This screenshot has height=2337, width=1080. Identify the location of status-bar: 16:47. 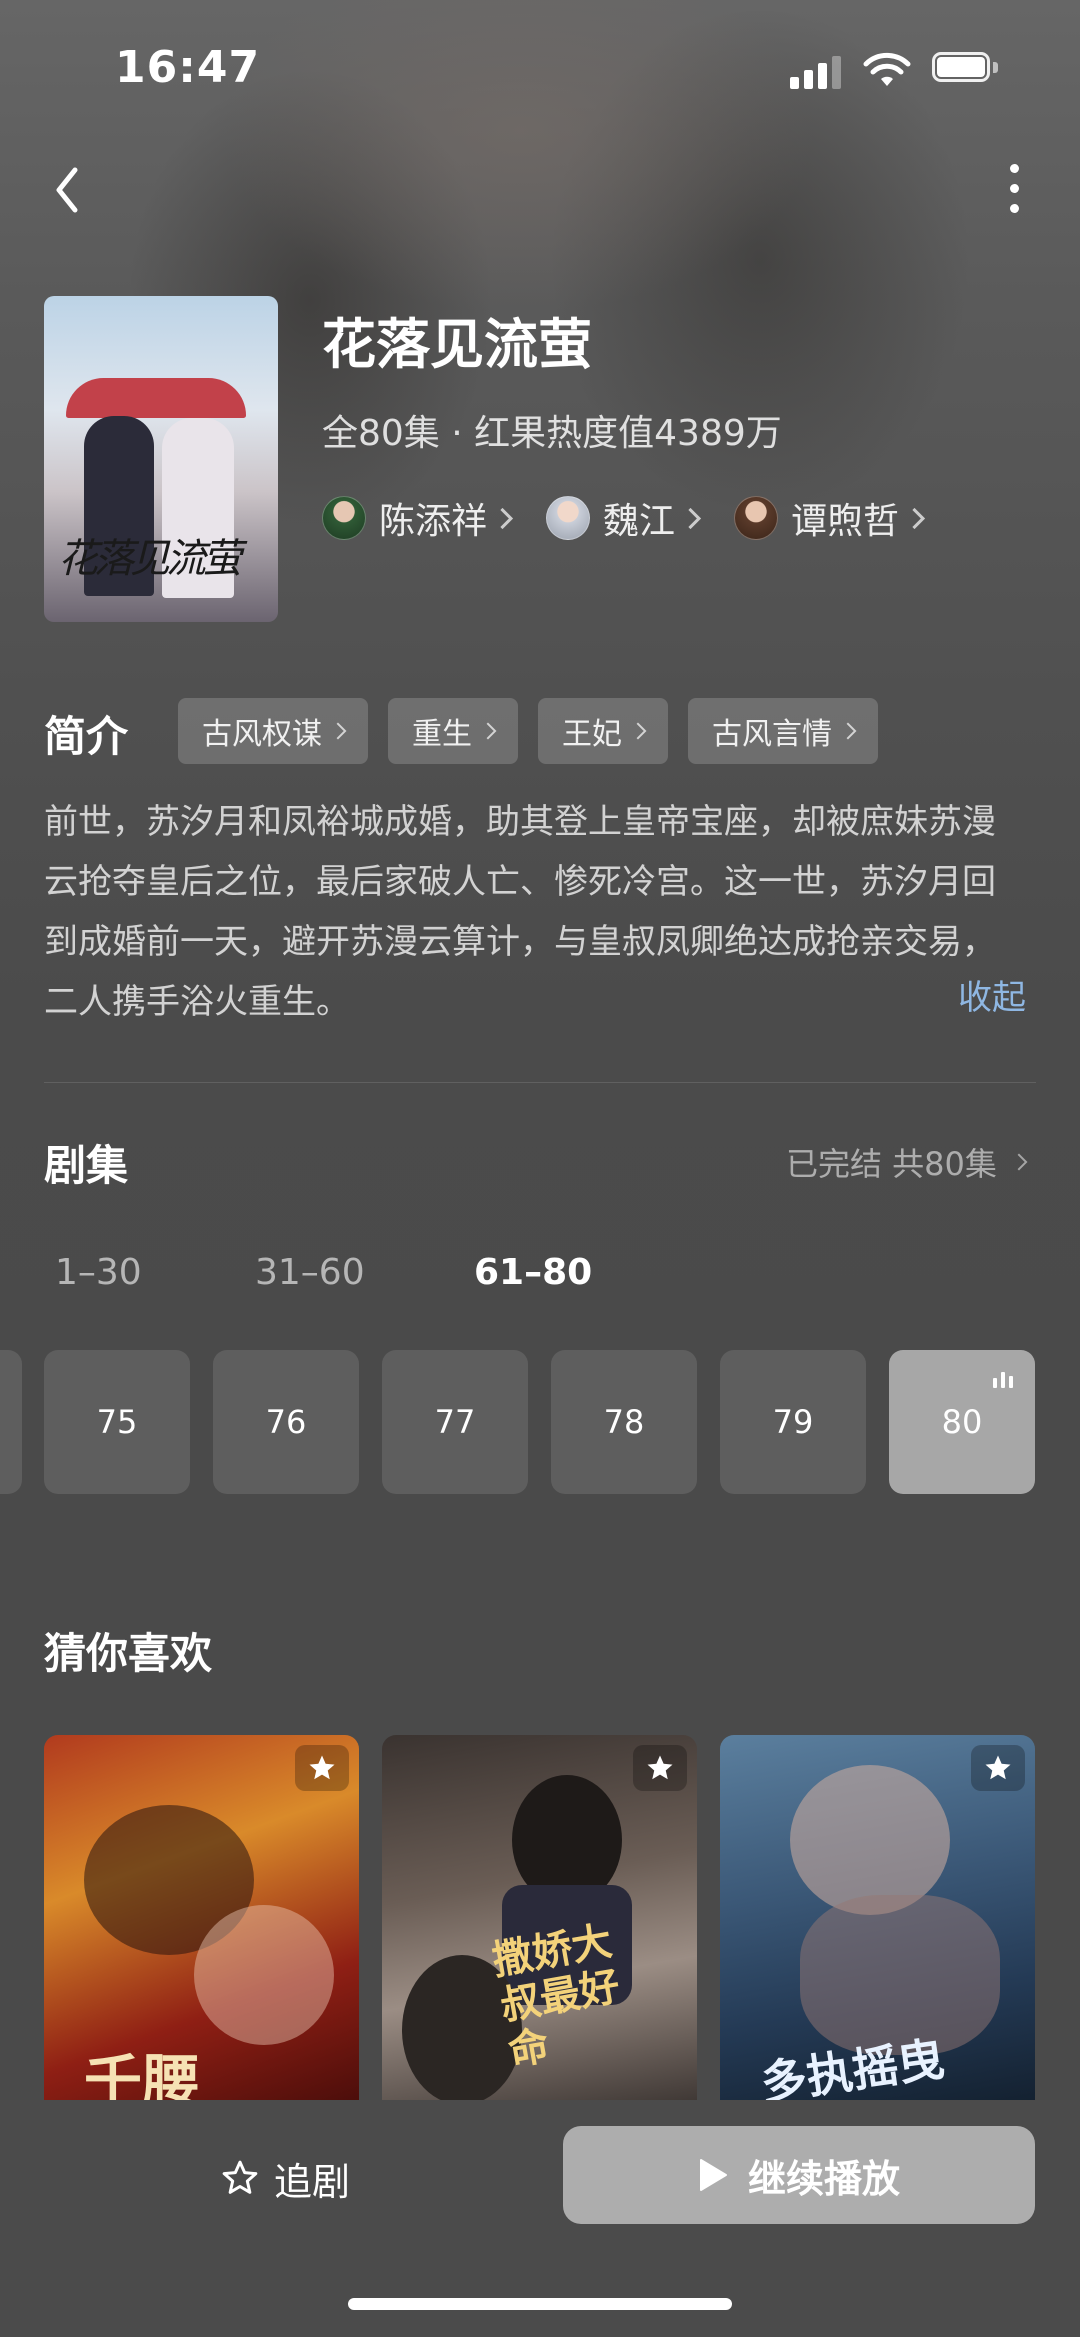
(540, 70).